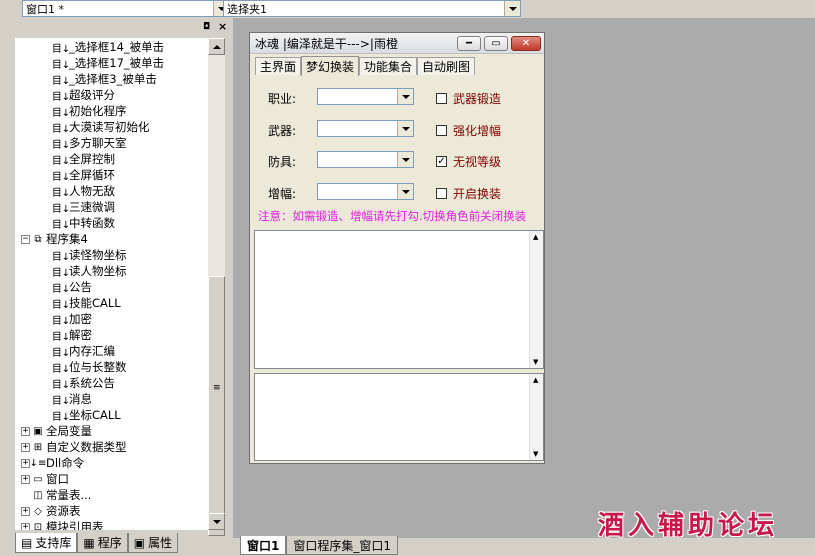  I want to click on tree-item: + ↓≡ Dll命令, so click(52, 463).